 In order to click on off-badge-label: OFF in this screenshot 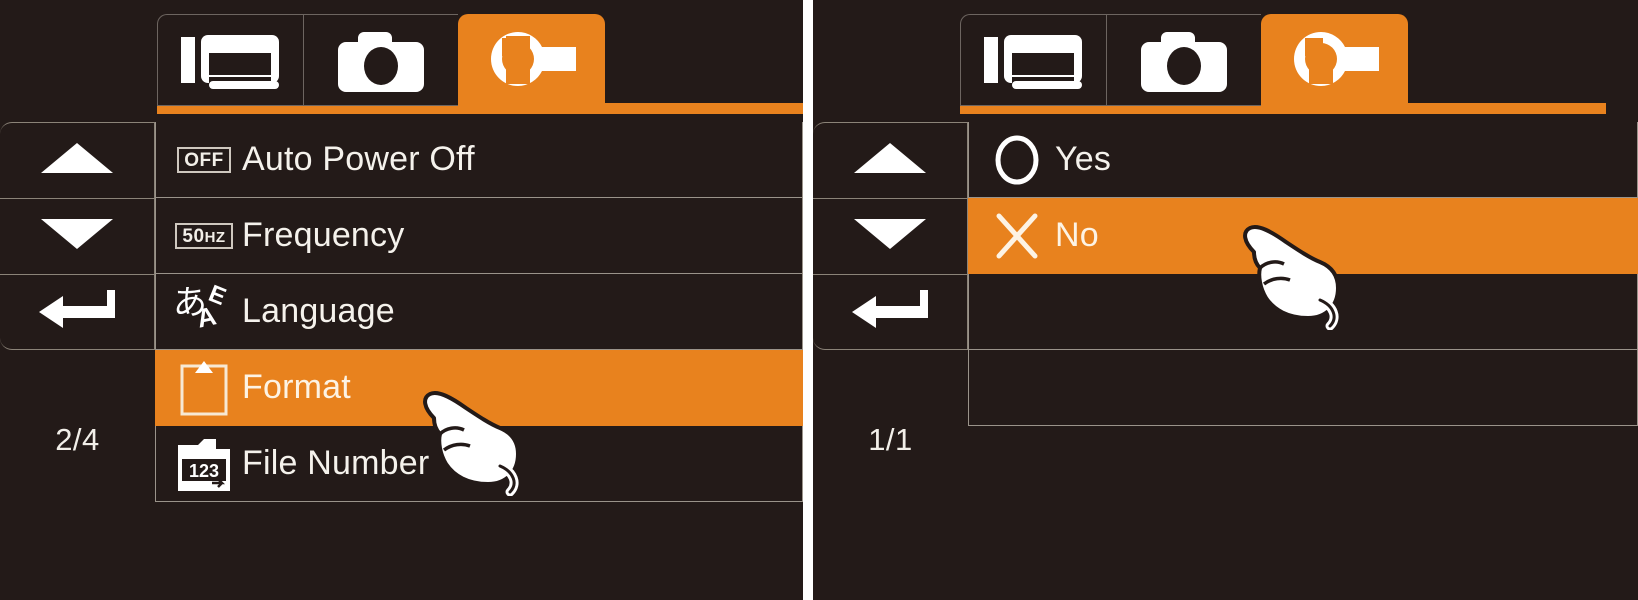, I will do `click(204, 159)`.